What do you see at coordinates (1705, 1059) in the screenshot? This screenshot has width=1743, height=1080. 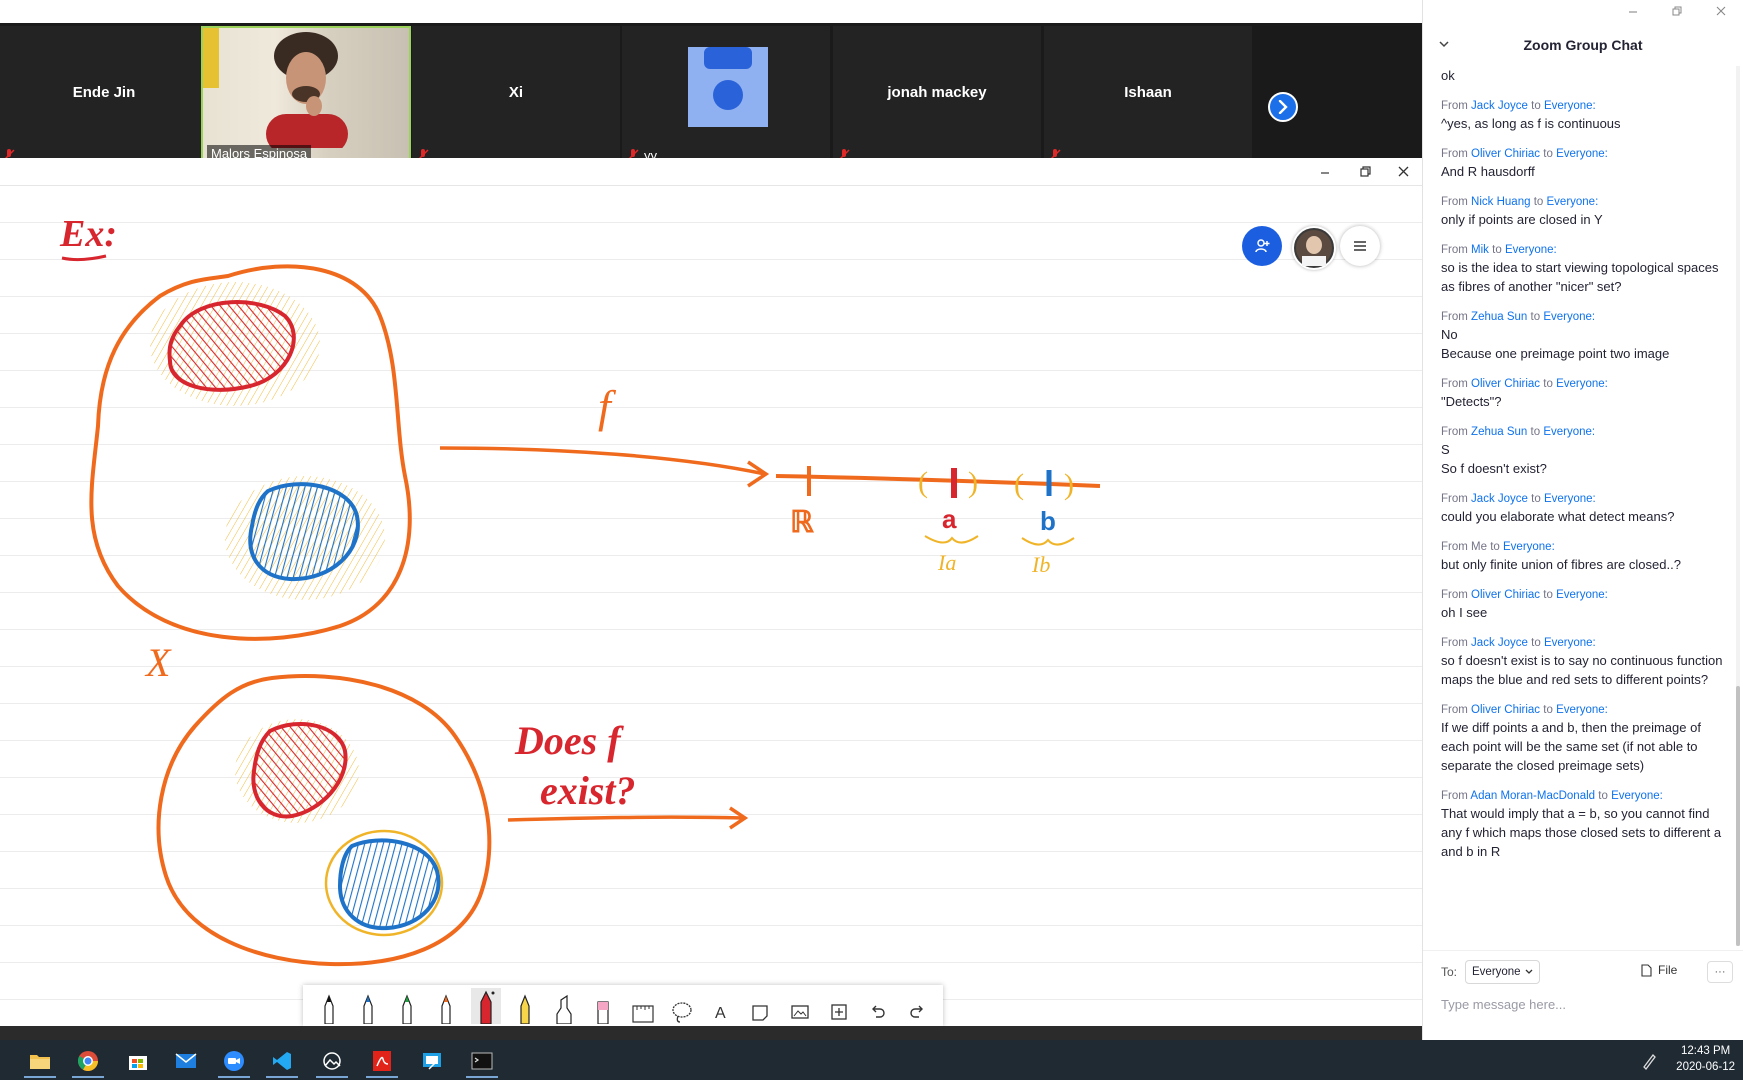 I see `system-clock: 12:43 PM 2020-06-12` at bounding box center [1705, 1059].